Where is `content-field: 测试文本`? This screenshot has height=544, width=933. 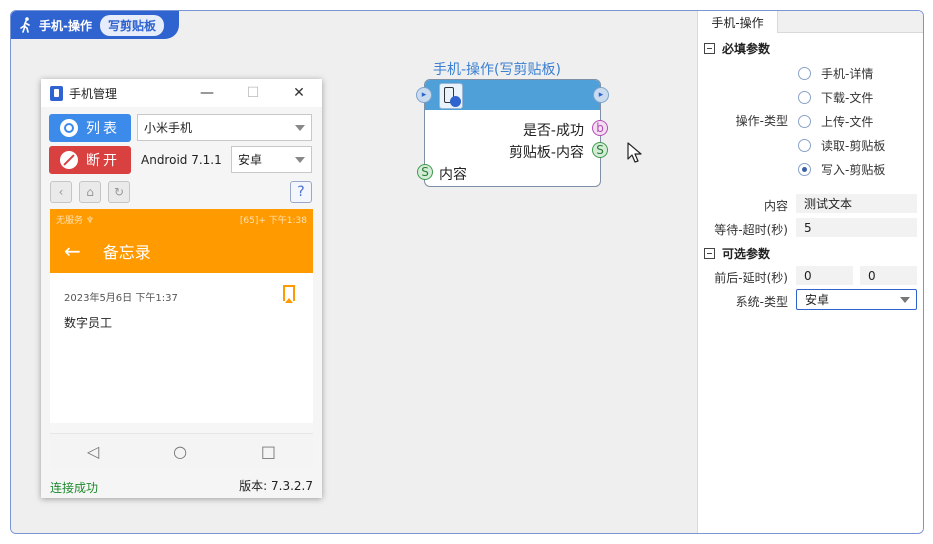
content-field: 测试文本 is located at coordinates (856, 203).